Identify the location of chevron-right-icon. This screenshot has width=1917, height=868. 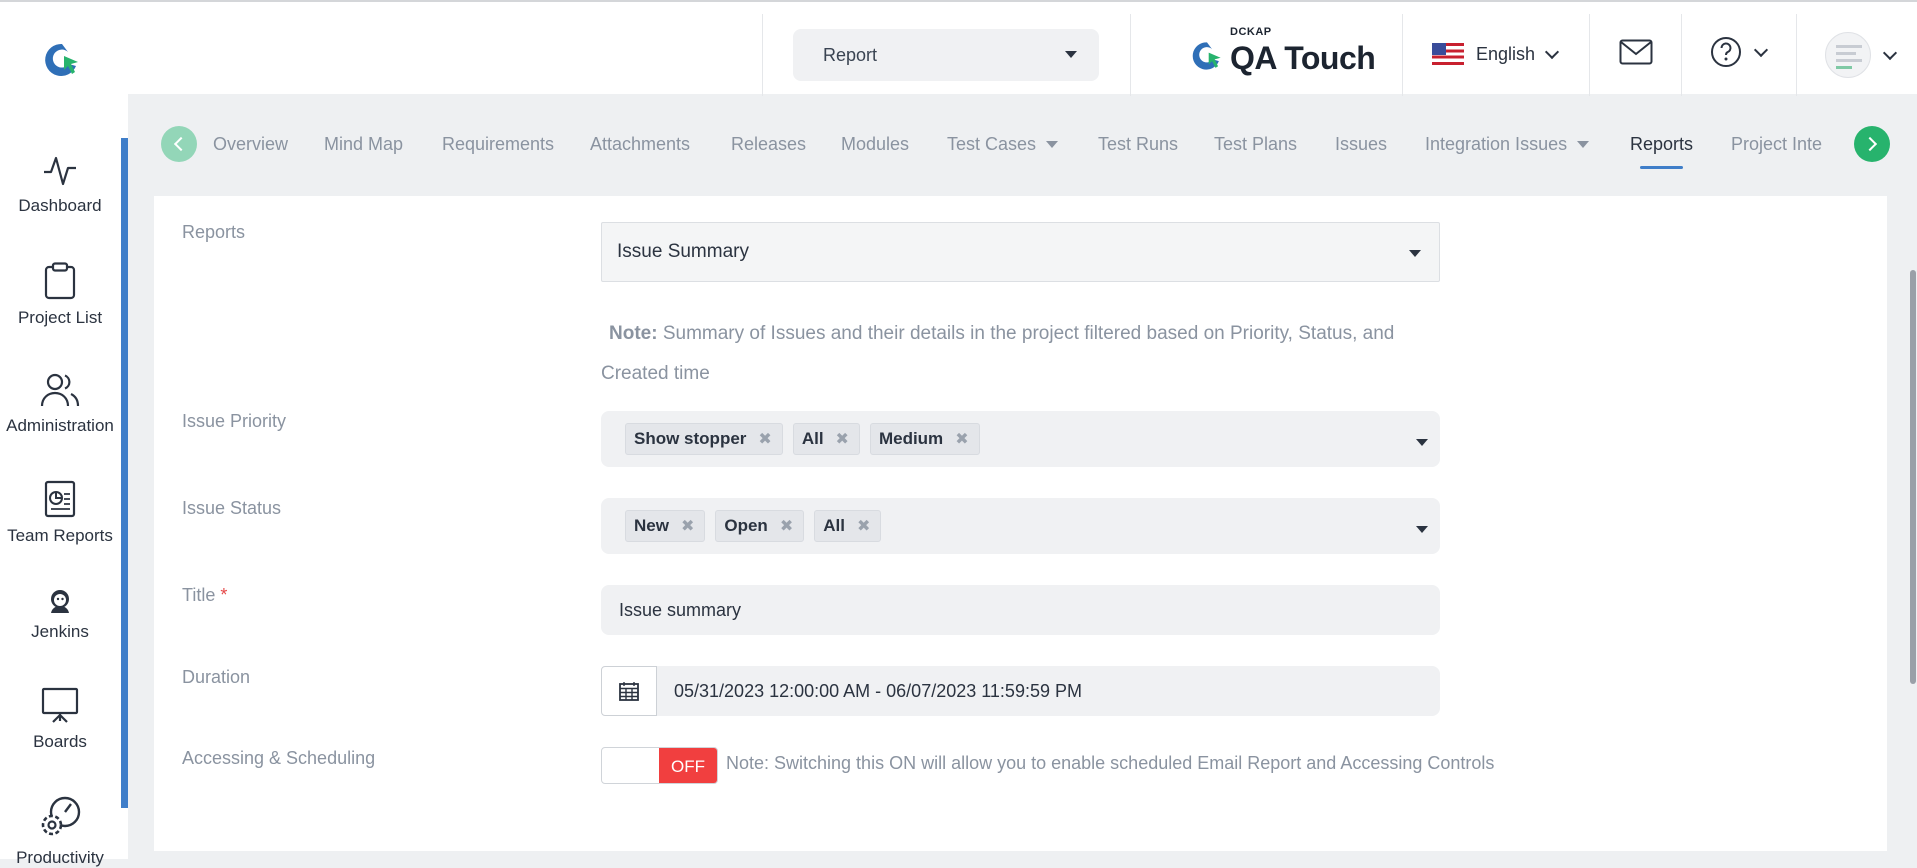
(1870, 144).